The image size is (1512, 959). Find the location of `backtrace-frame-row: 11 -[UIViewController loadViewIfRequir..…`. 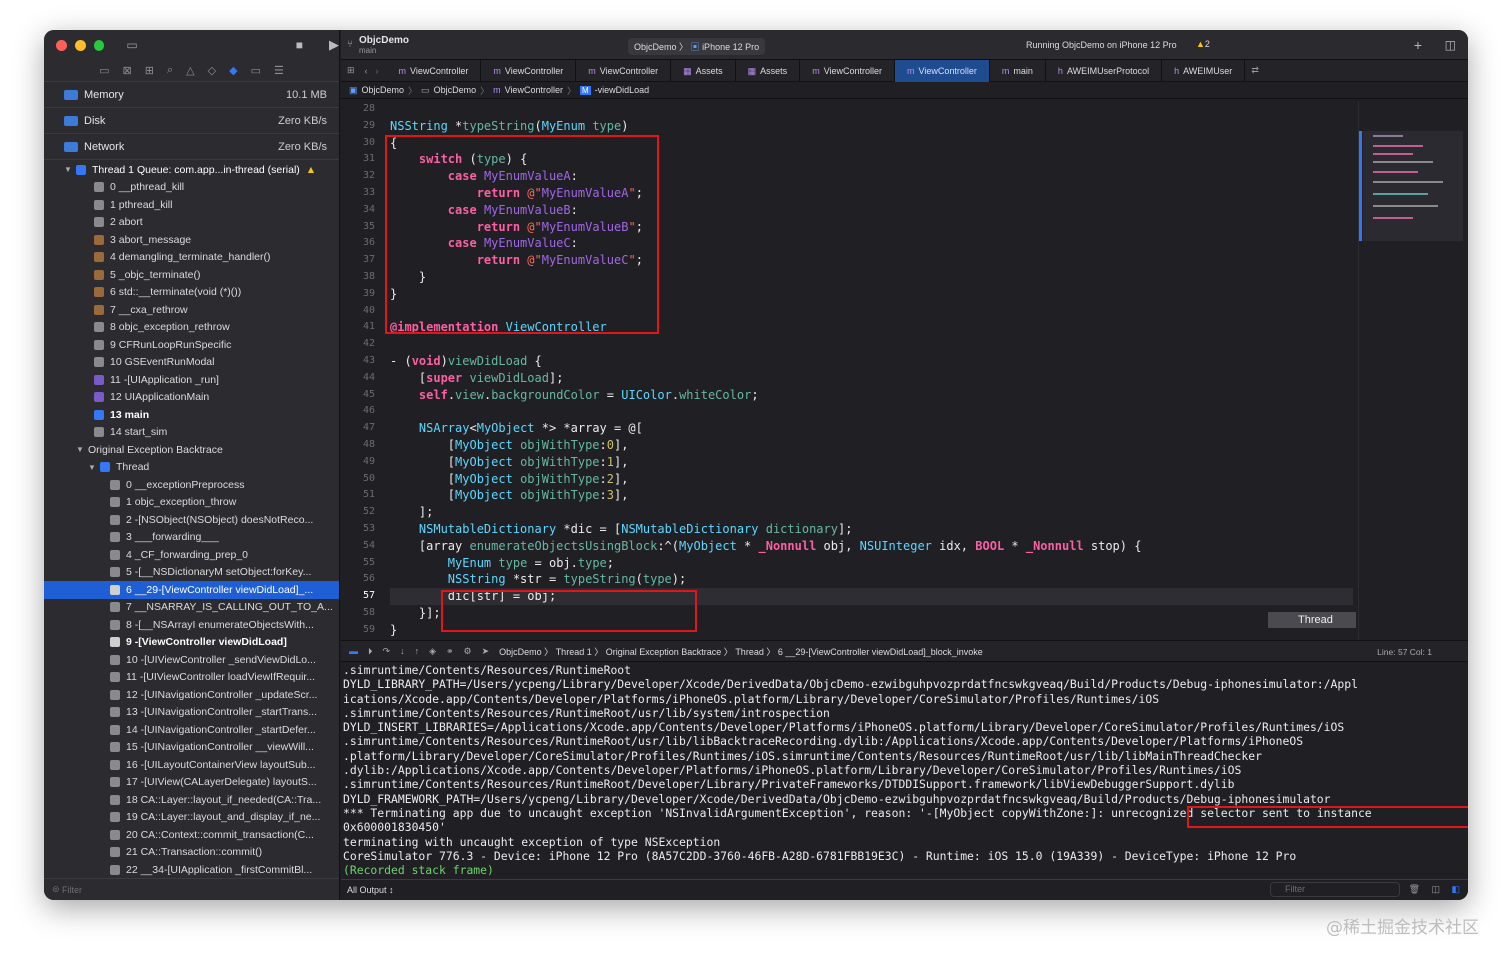

backtrace-frame-row: 11 -[UIViewController loadViewIfRequir..… is located at coordinates (191, 678).